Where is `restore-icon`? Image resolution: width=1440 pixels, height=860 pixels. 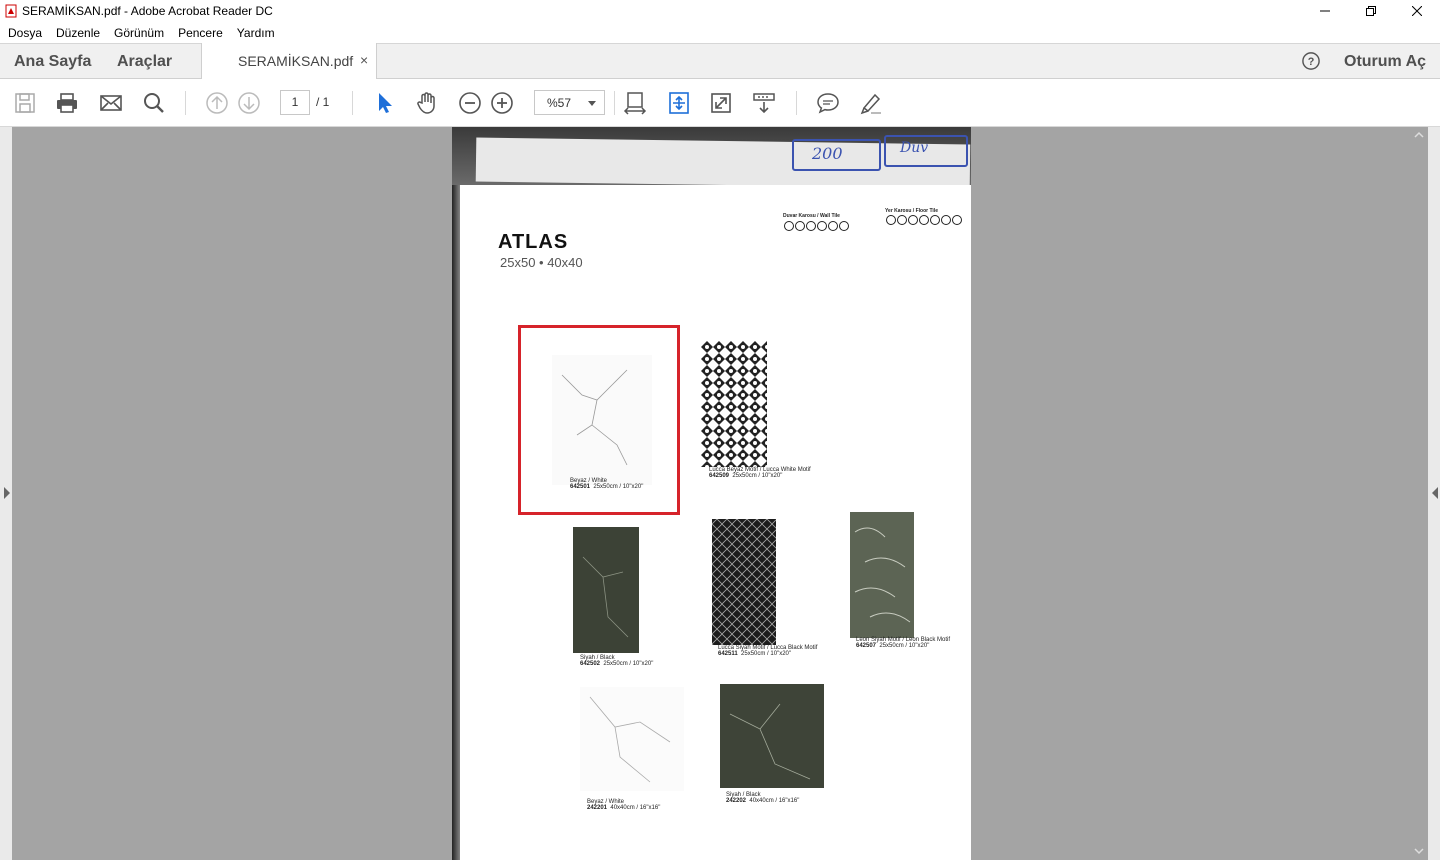
restore-icon is located at coordinates (1371, 11).